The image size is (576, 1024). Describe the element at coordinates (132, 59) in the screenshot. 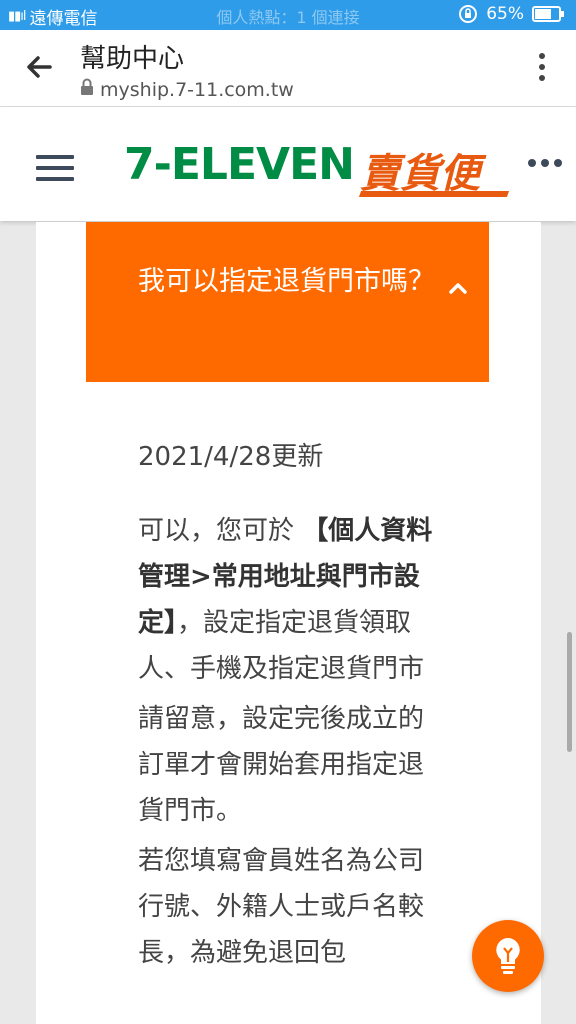

I see `page-title: 幫助中心` at that location.